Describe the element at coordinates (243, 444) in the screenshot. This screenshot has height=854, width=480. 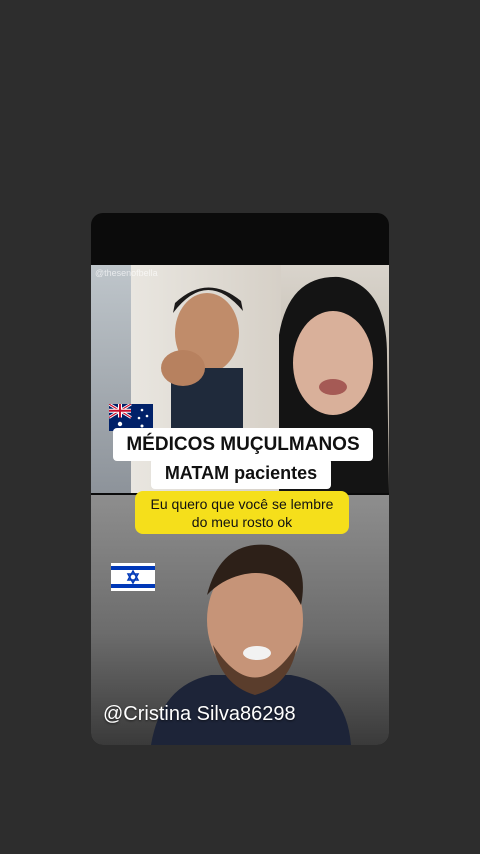
I see `caption-line-1: MÉDICOS MUÇULMANOS` at that location.